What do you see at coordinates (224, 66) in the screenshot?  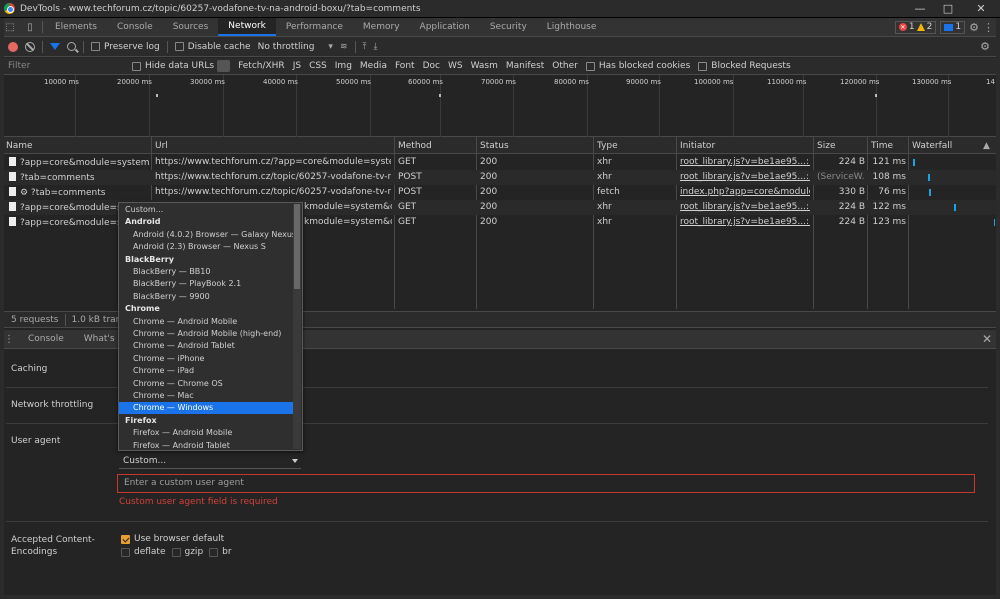 I see `all-chip-icon` at bounding box center [224, 66].